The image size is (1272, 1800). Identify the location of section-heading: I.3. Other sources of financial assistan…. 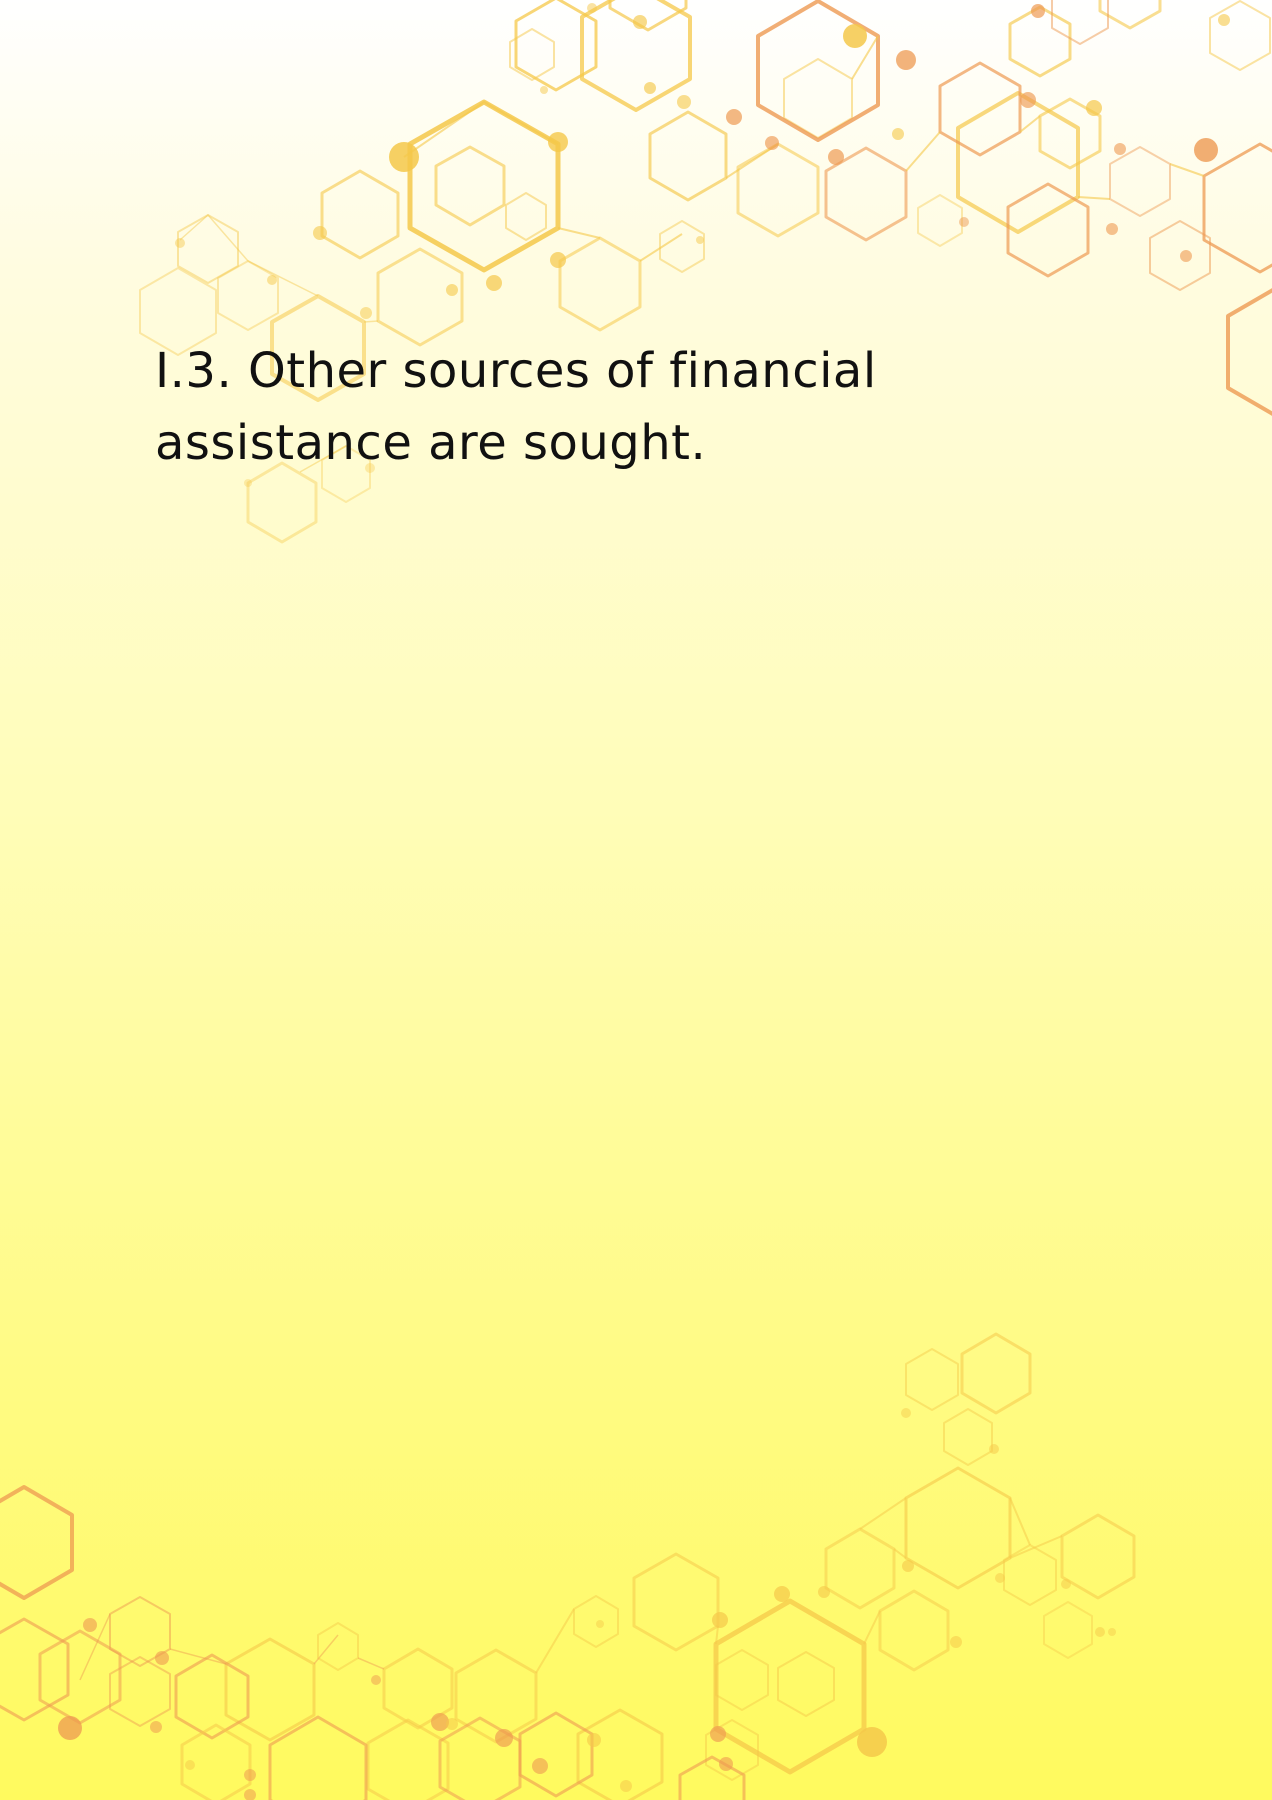
(605, 407).